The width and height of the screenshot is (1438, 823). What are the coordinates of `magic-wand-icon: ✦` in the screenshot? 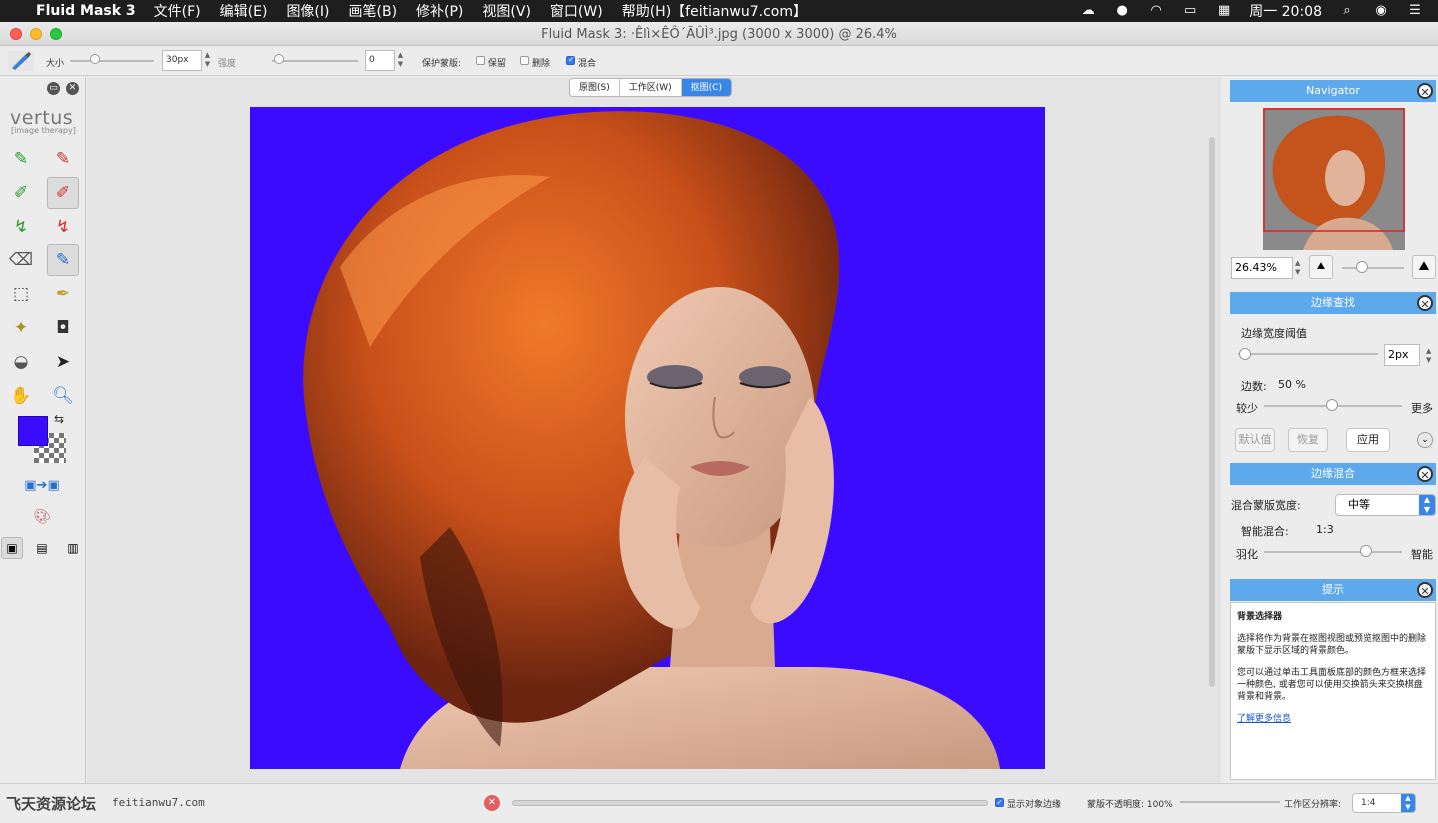 It's located at (21, 328).